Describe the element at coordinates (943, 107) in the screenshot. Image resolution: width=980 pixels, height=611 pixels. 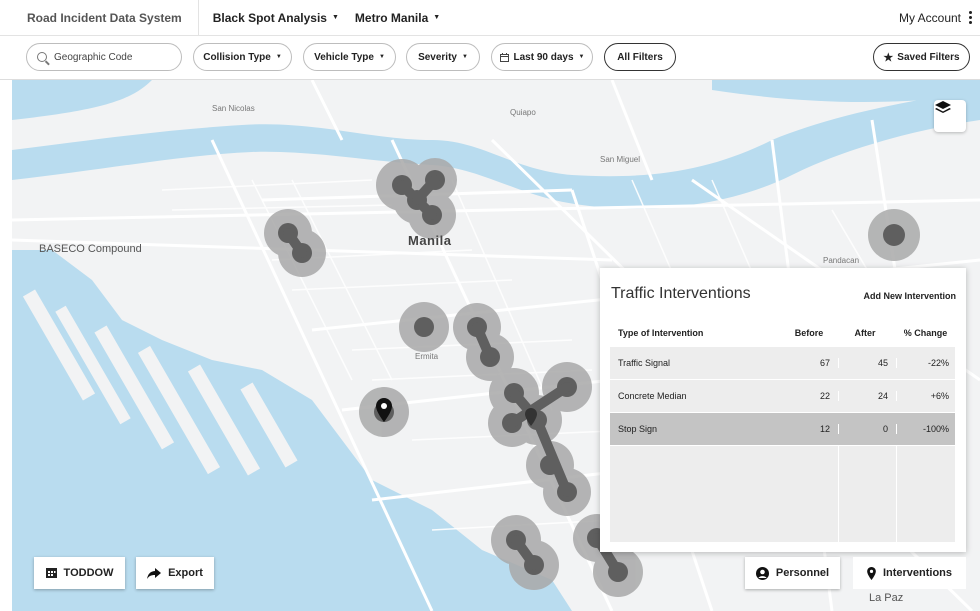
I see `layers-icon` at that location.